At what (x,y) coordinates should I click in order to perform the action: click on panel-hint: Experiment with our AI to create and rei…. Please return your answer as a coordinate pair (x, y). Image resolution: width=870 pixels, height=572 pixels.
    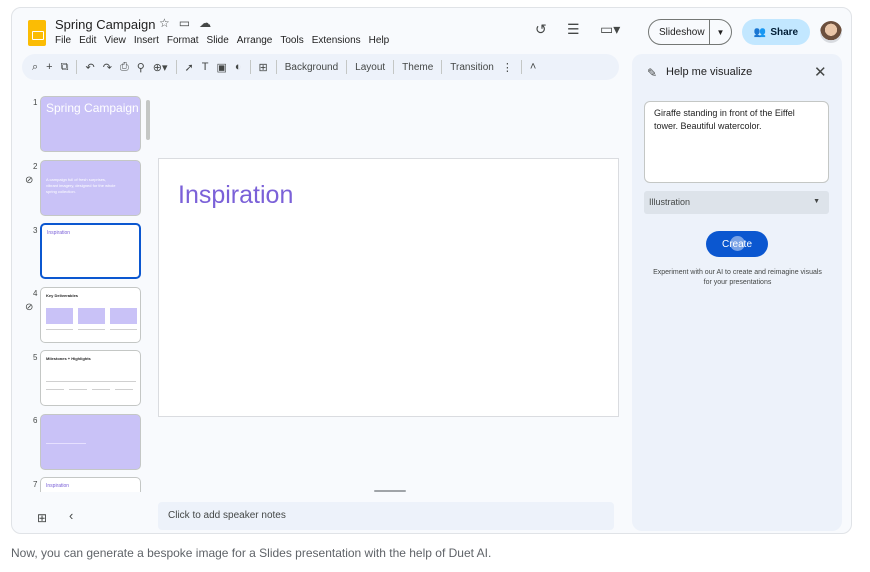
    Looking at the image, I should click on (737, 277).